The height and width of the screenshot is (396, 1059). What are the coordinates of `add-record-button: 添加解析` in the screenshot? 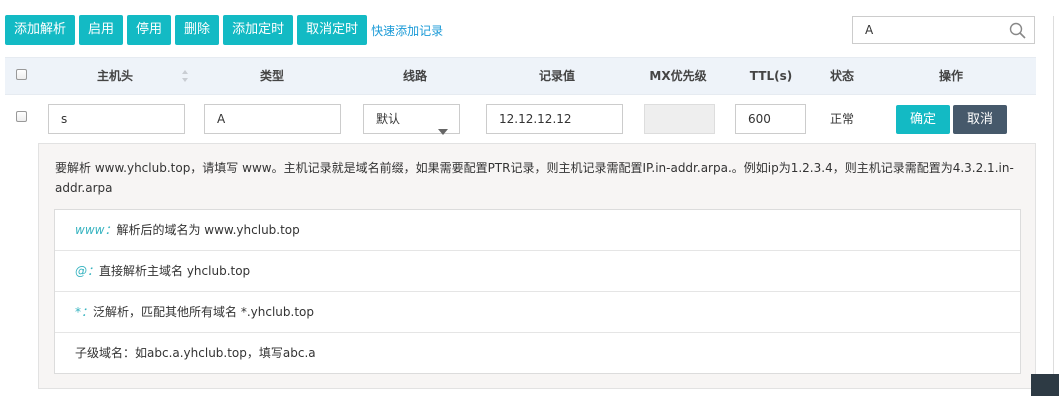 It's located at (40, 30).